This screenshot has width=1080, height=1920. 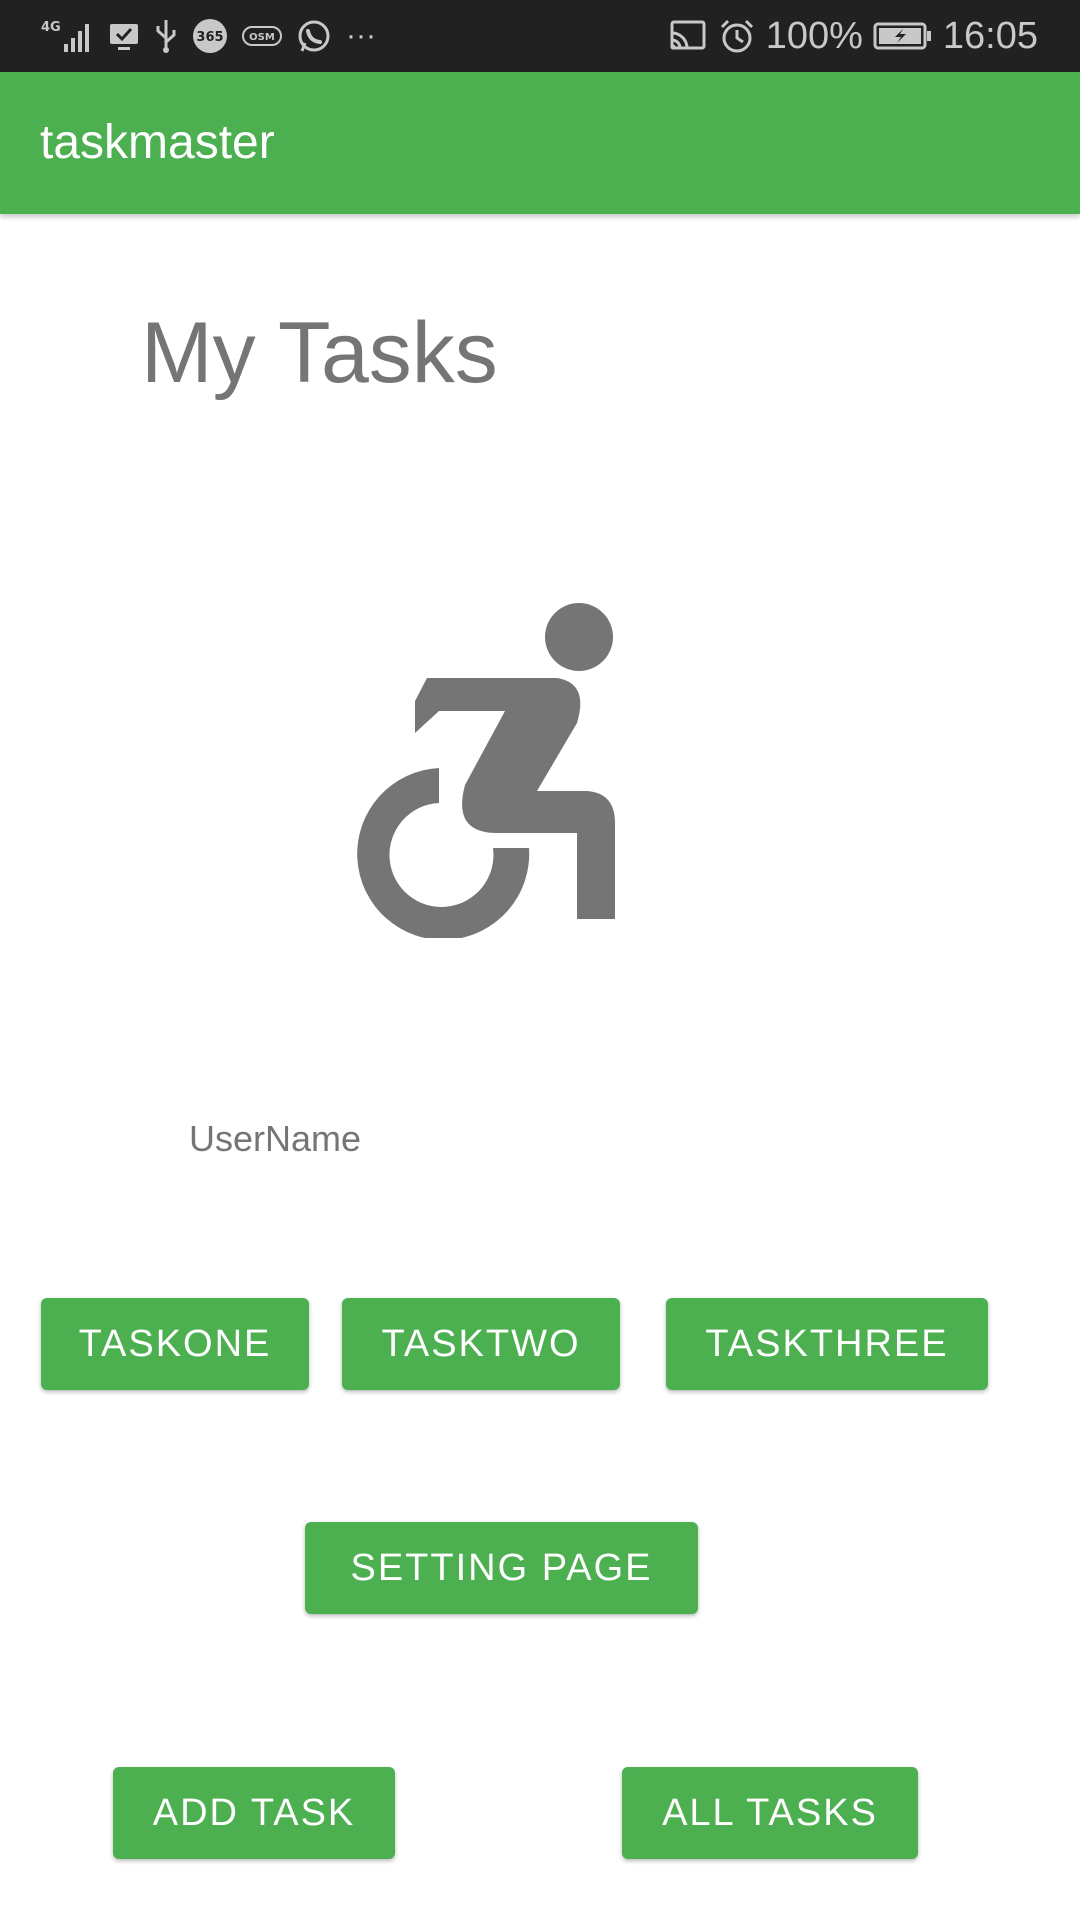 I want to click on screen-check-icon, so click(x=124, y=36).